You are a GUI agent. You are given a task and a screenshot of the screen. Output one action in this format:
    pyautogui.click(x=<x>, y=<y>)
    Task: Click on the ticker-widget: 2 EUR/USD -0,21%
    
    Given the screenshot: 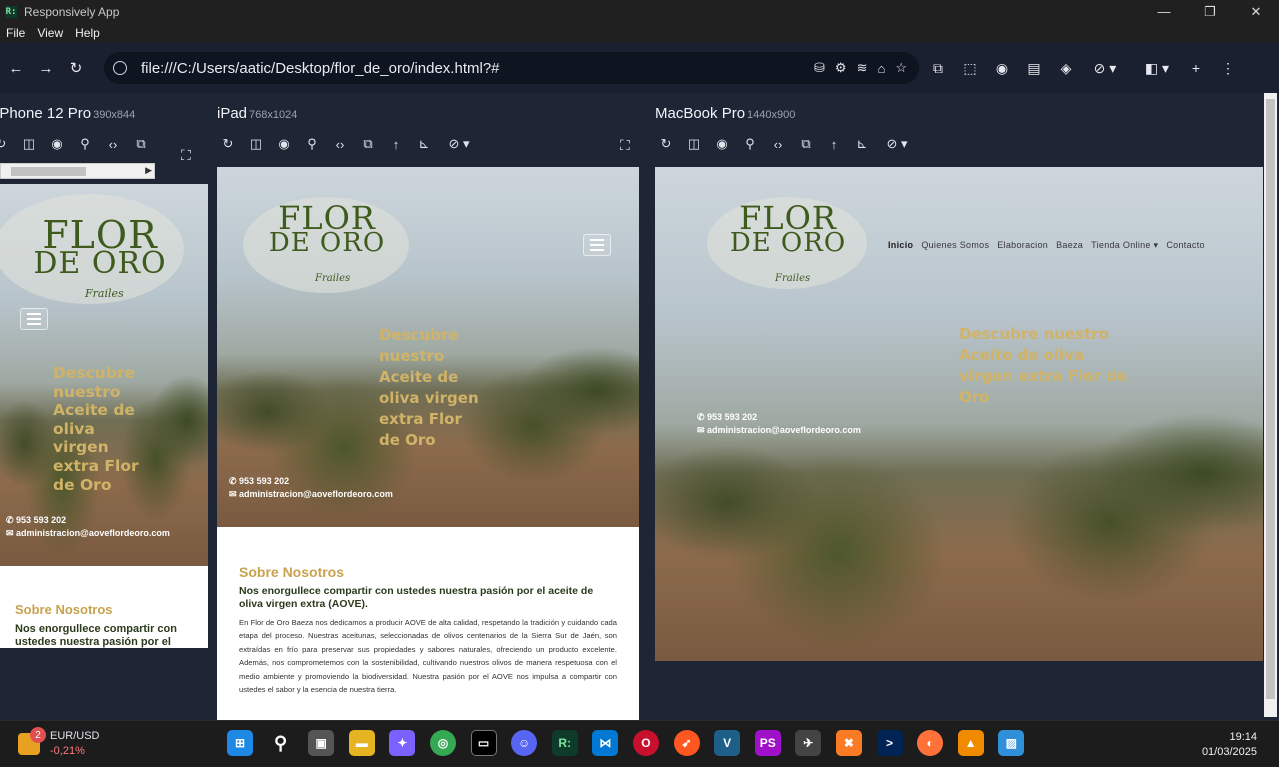 What is the action you would take?
    pyautogui.click(x=59, y=743)
    